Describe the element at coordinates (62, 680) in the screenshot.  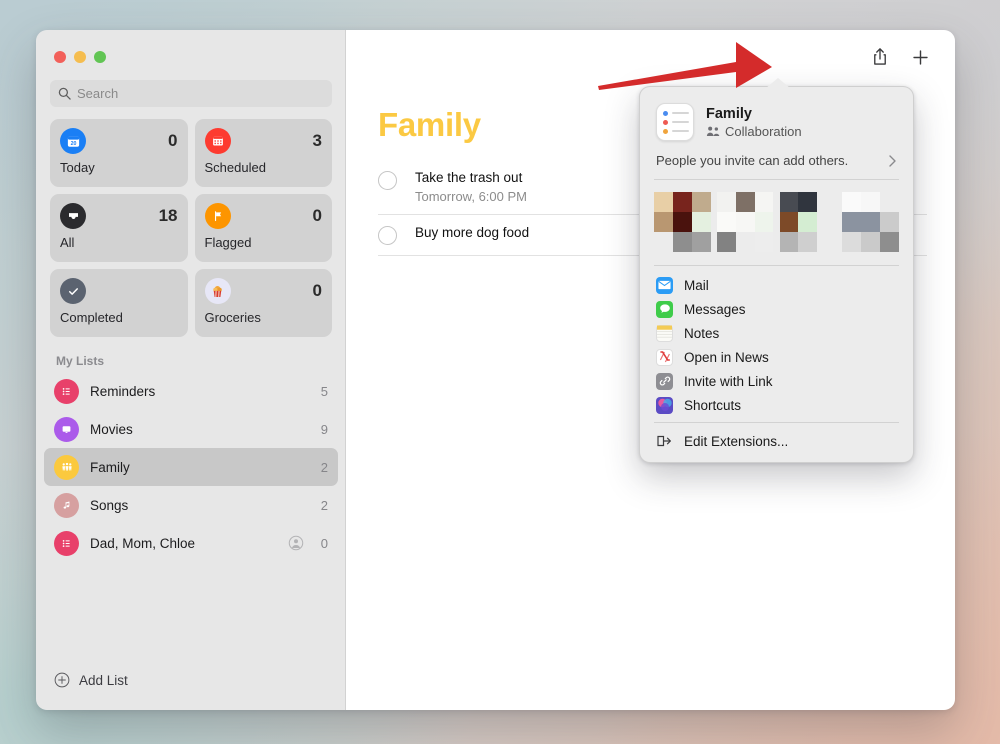
I see `plus-circle-icon` at that location.